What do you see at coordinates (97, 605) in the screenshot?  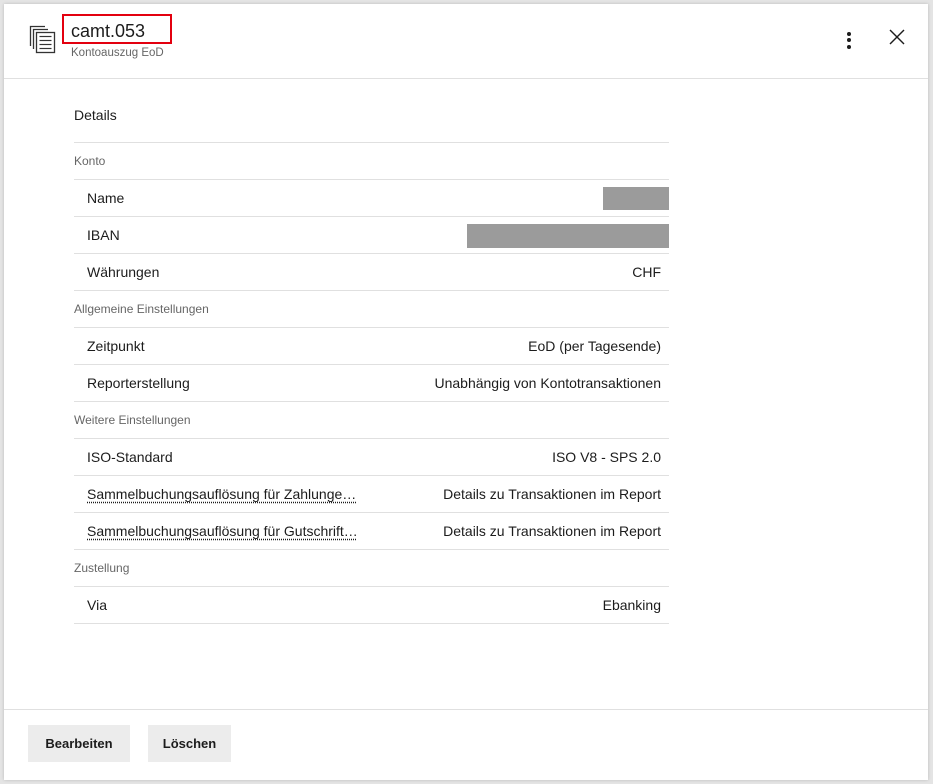 I see `row-label: Via` at bounding box center [97, 605].